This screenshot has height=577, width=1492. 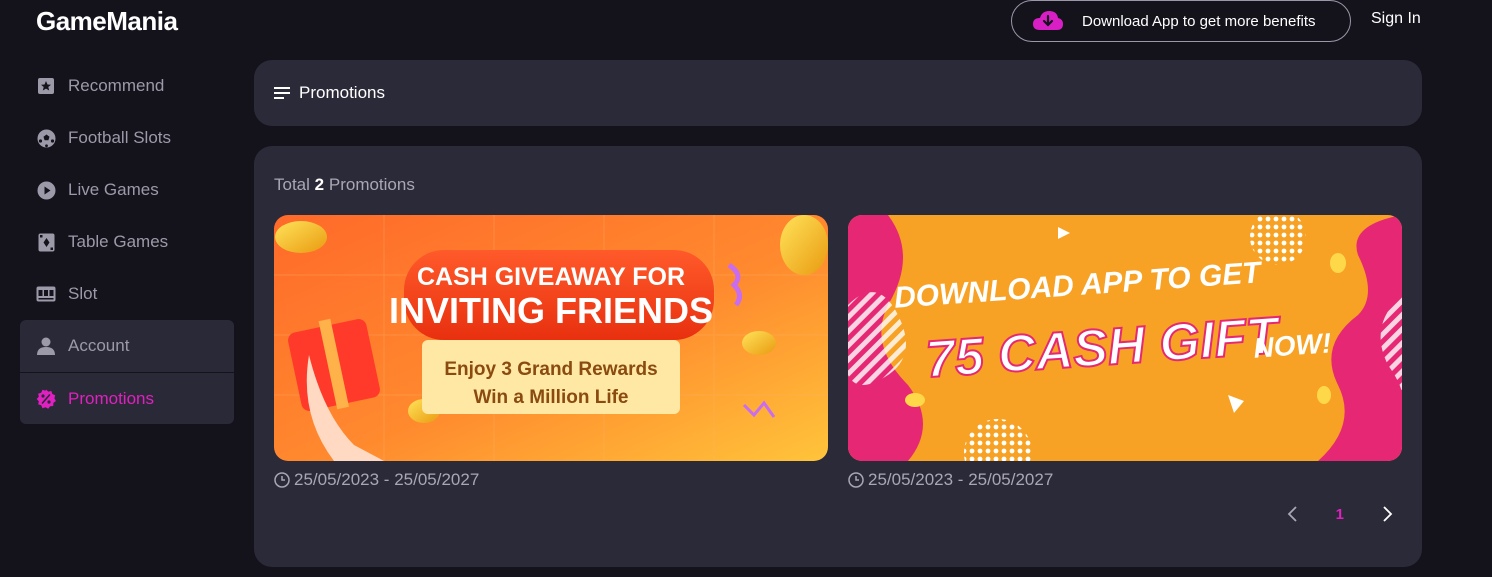 I want to click on page-number: 1, so click(x=1340, y=514).